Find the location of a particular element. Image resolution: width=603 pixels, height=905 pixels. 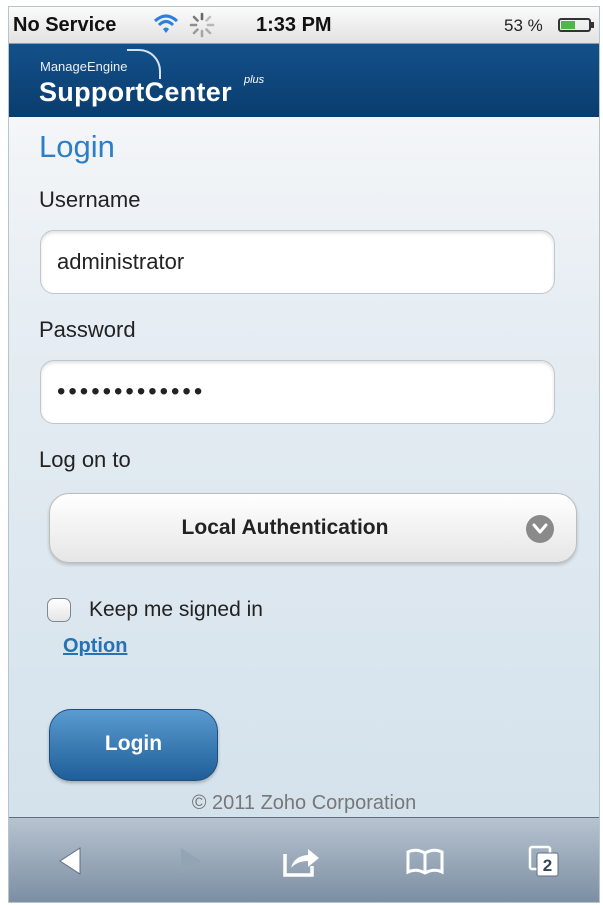

tabs-count: 2 is located at coordinates (547, 865).